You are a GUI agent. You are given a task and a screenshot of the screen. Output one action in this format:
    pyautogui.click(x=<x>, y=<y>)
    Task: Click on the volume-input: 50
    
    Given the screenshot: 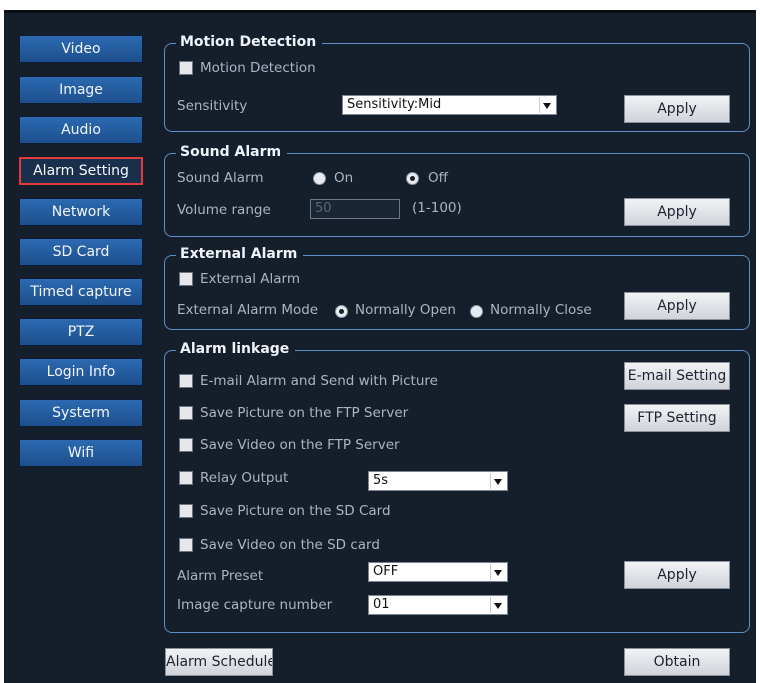 What is the action you would take?
    pyautogui.click(x=355, y=209)
    